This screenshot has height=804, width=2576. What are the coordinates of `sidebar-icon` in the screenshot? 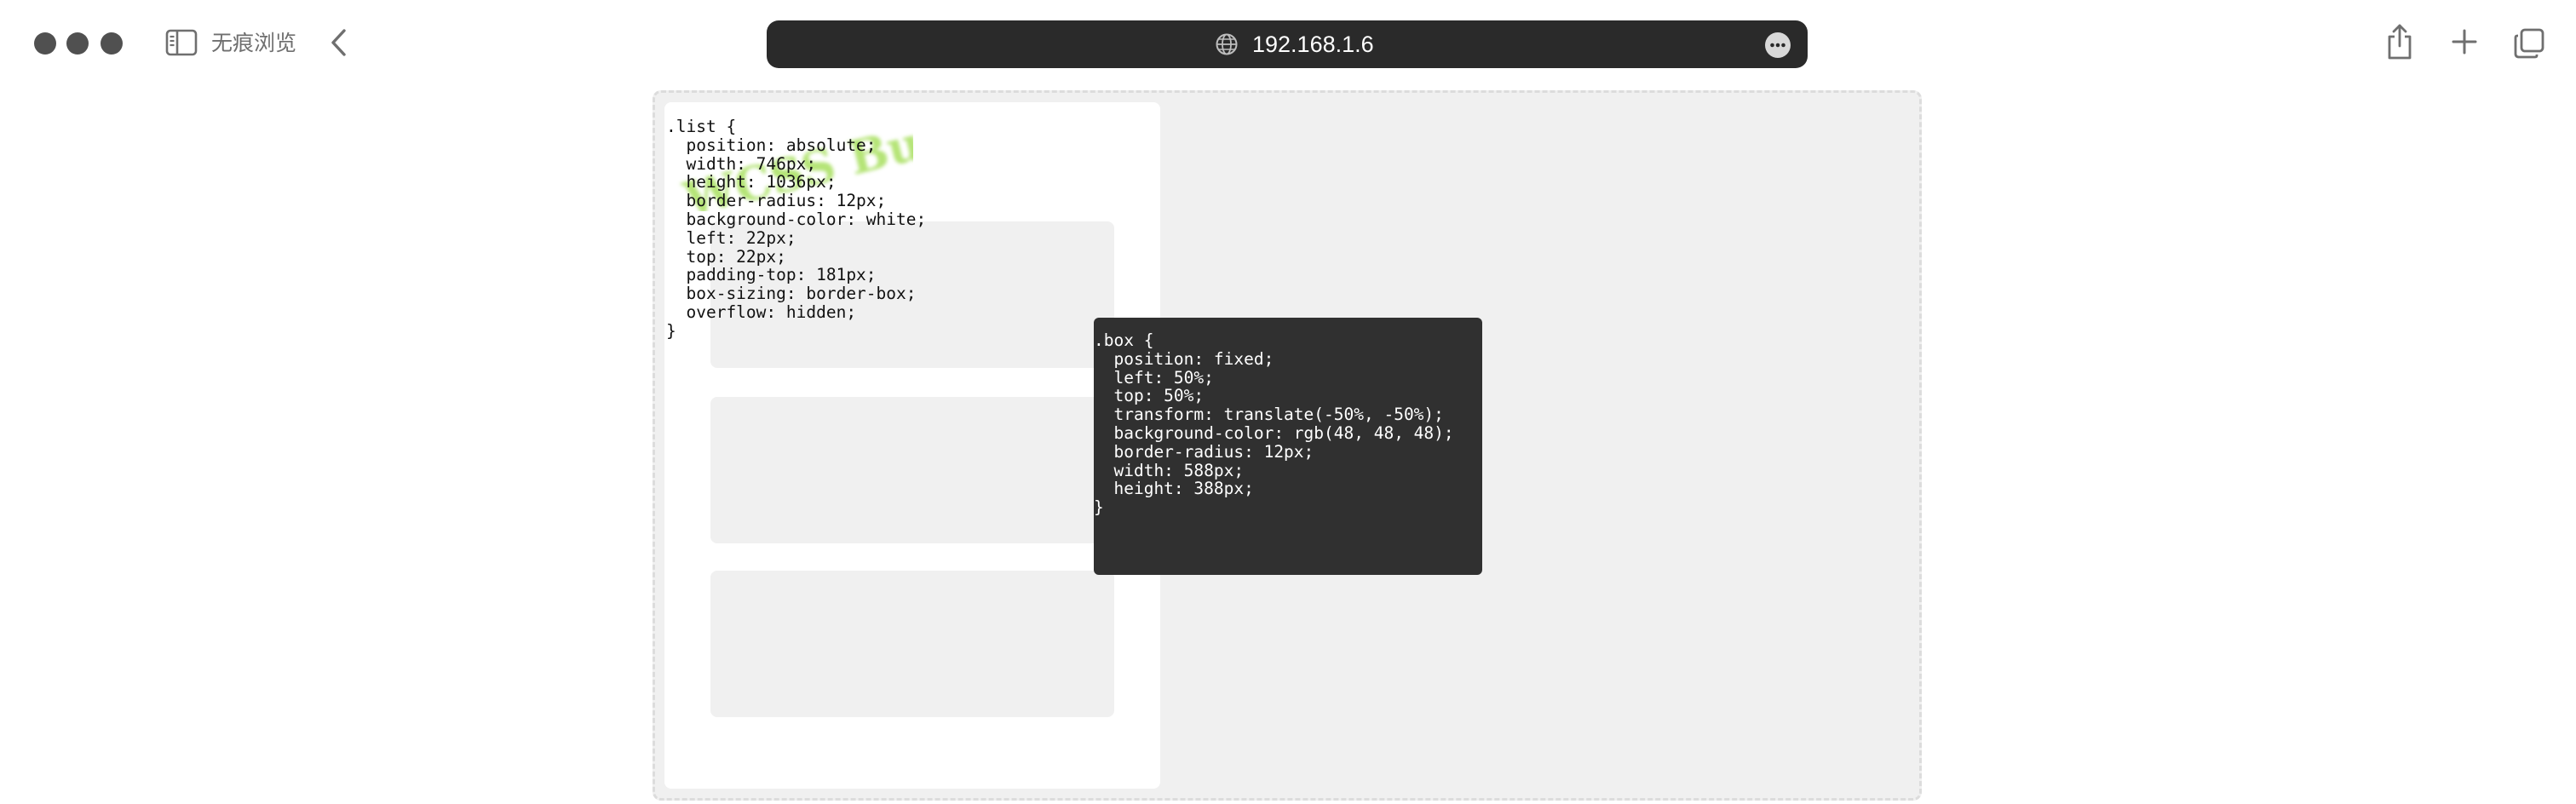 It's located at (182, 42).